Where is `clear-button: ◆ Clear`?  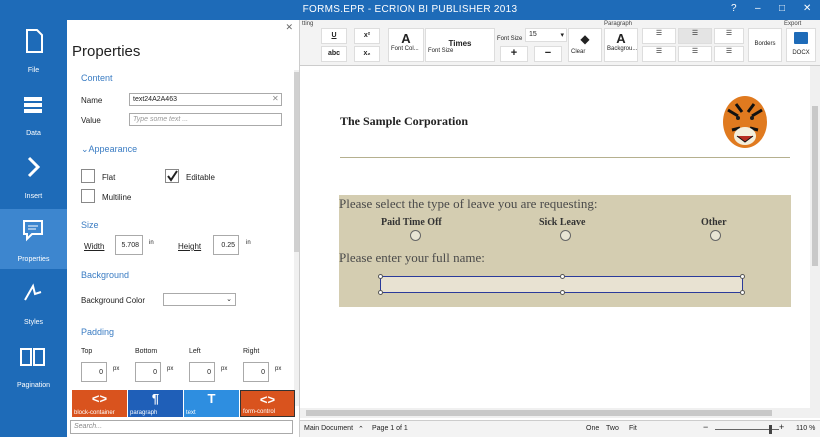
clear-button: ◆ Clear is located at coordinates (585, 45).